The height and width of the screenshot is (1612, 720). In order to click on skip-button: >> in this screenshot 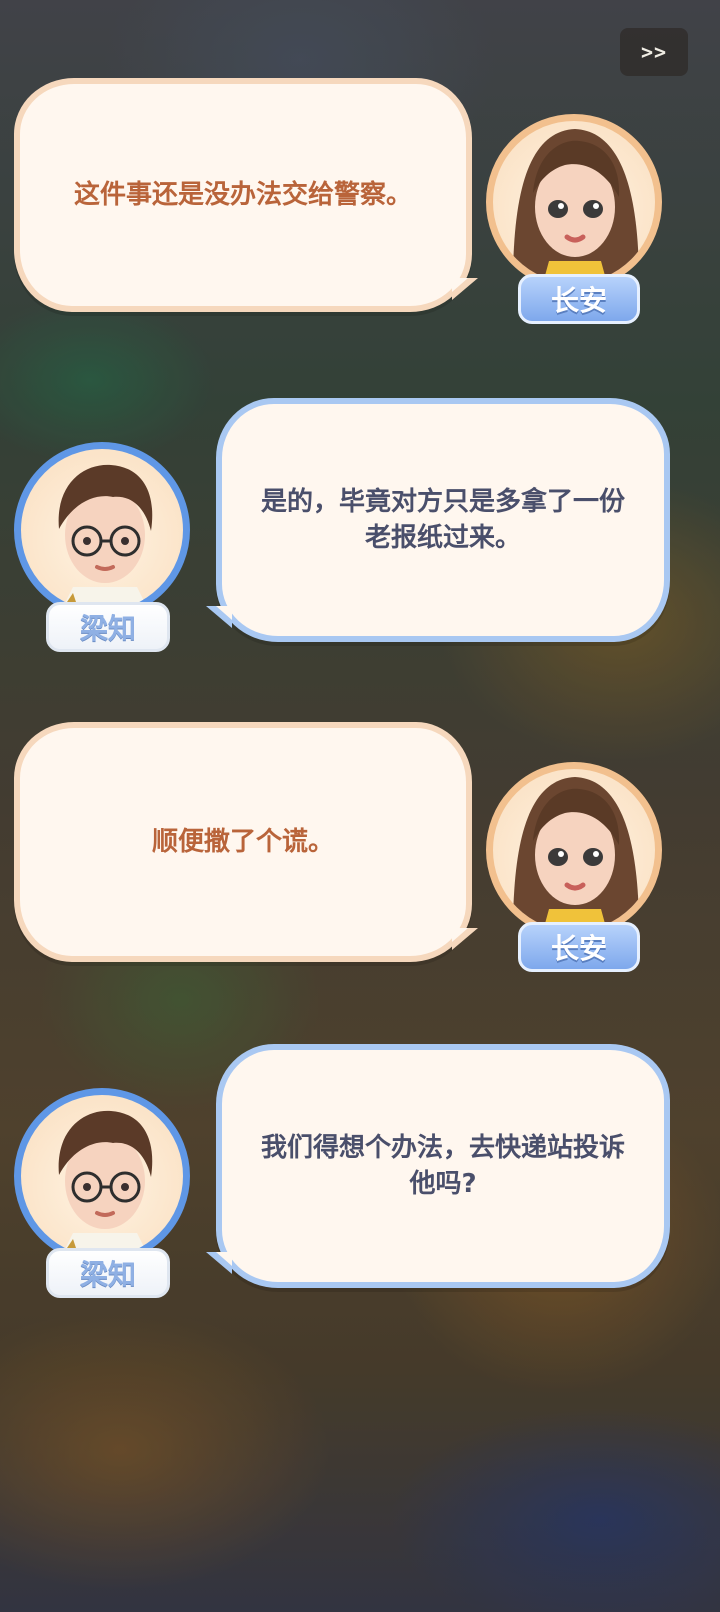, I will do `click(654, 52)`.